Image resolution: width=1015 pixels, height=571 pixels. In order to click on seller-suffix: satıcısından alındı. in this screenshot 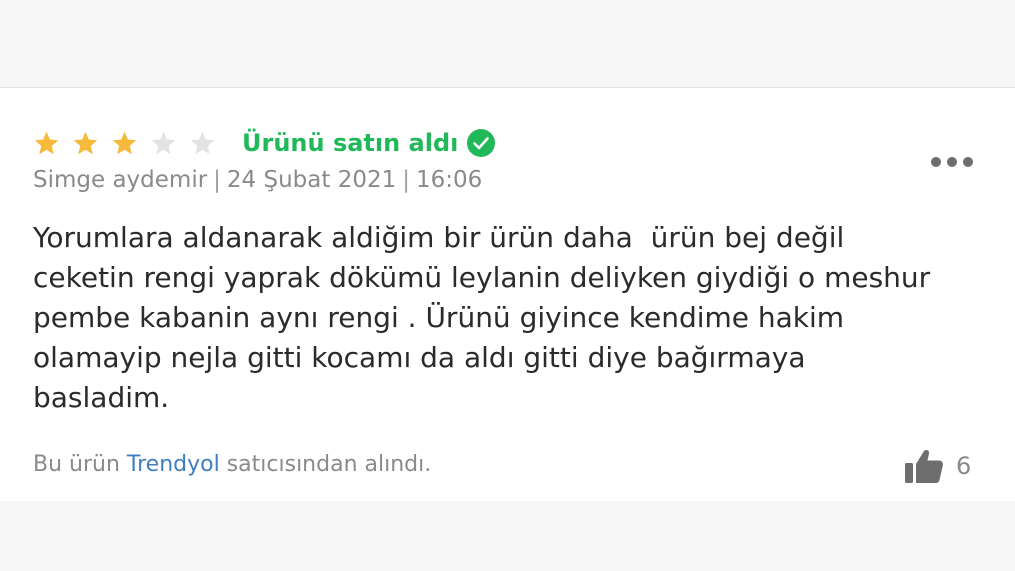, I will do `click(329, 464)`.